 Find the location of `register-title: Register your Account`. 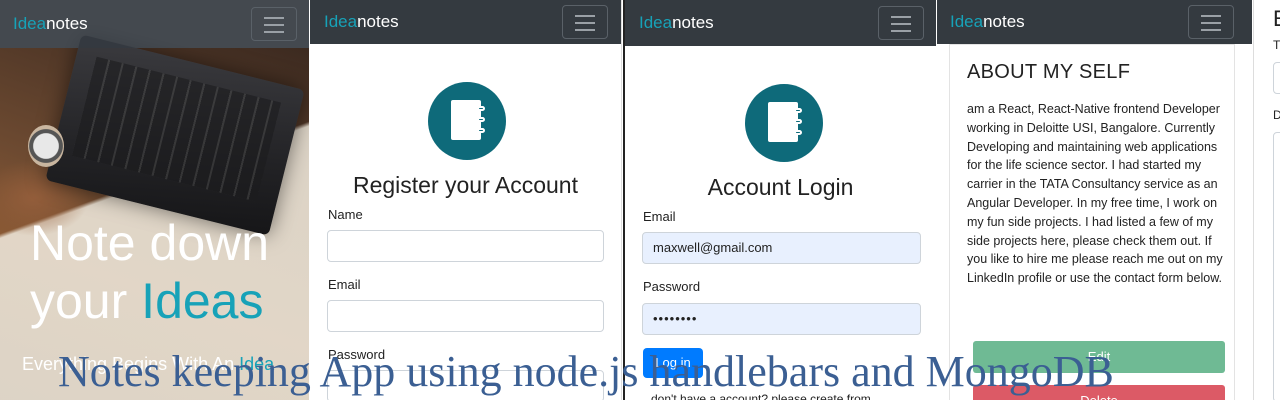

register-title: Register your Account is located at coordinates (465, 185).